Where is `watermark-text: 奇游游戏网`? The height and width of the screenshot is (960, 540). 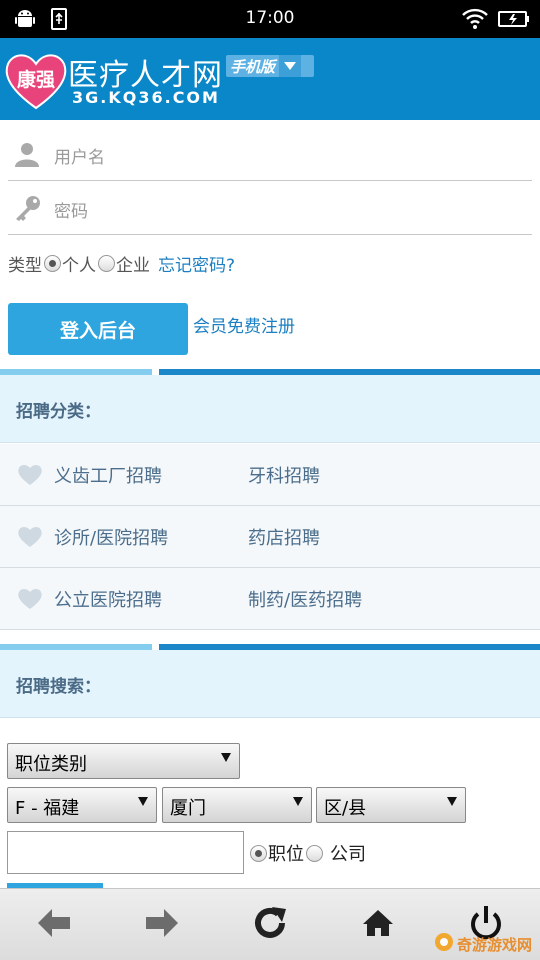
watermark-text: 奇游游戏网 is located at coordinates (494, 944).